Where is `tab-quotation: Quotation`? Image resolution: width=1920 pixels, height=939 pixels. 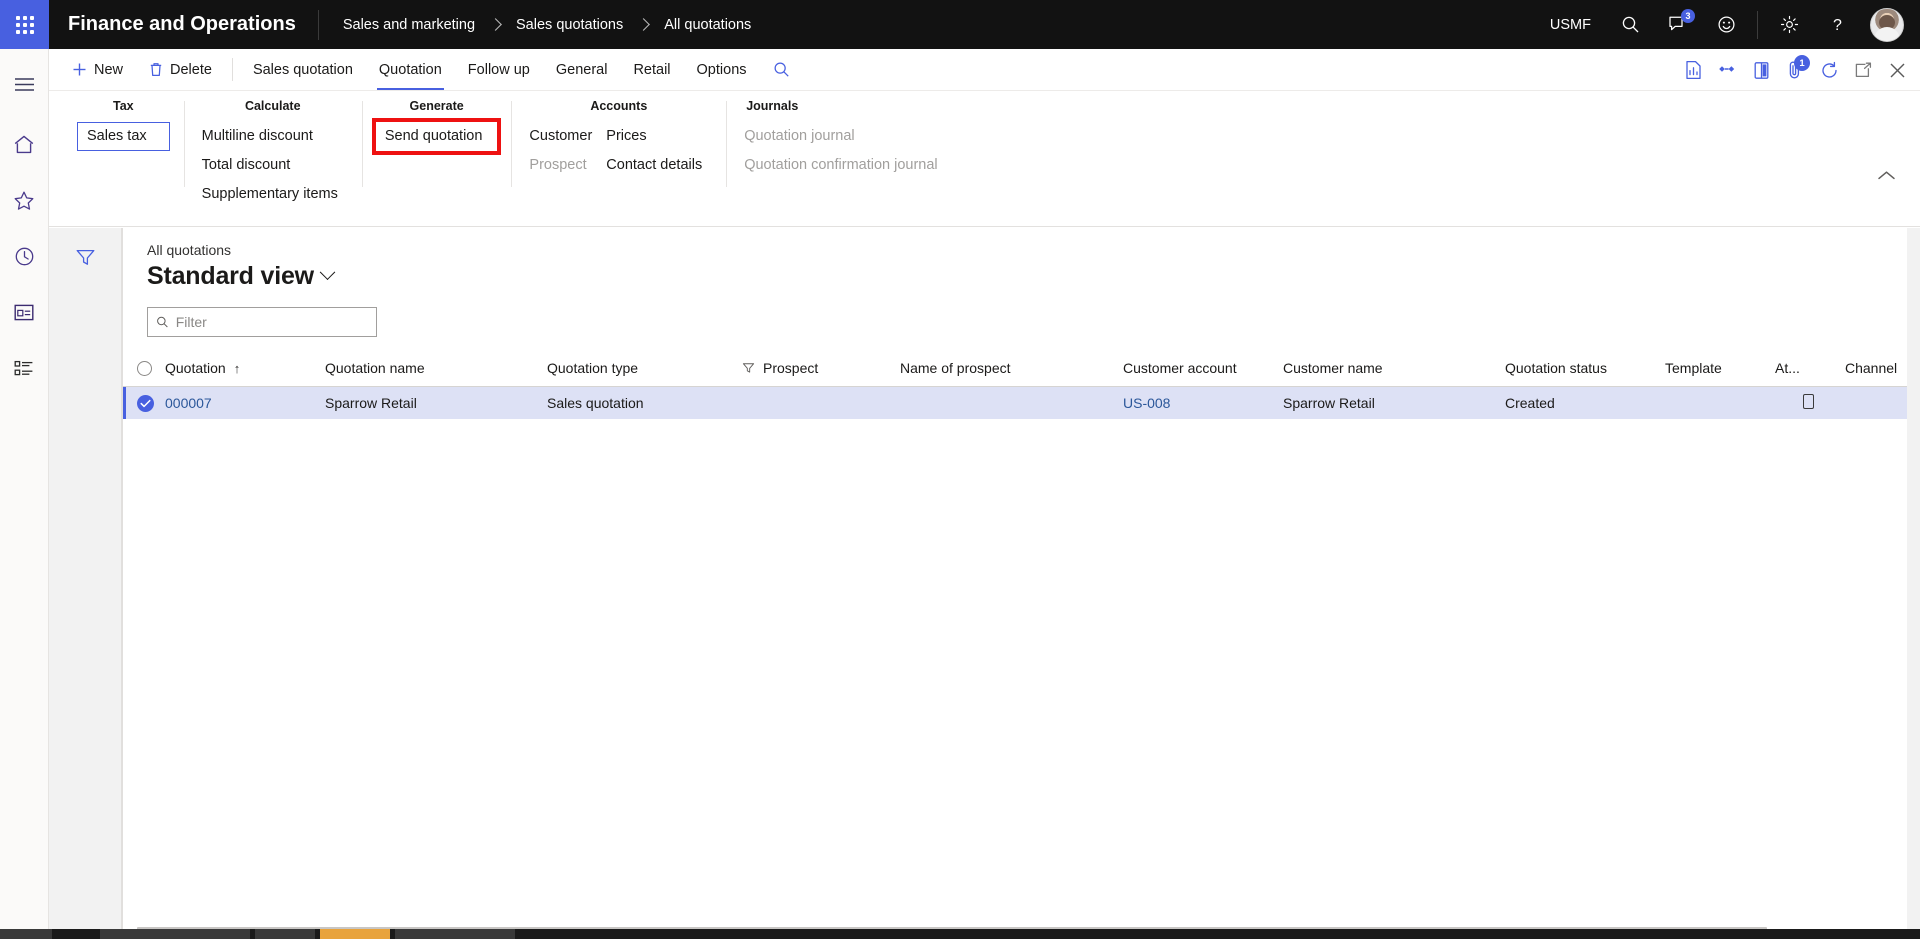
tab-quotation: Quotation is located at coordinates (410, 69).